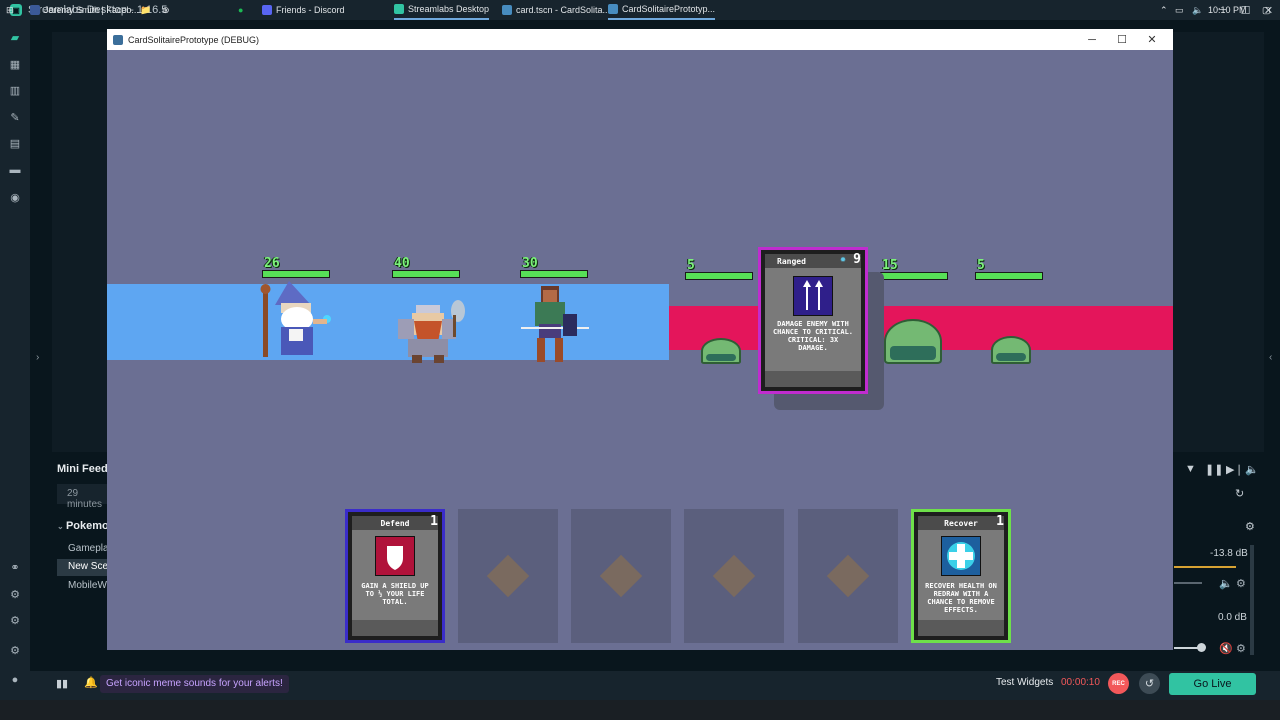 This screenshot has width=1280, height=720. Describe the element at coordinates (15, 620) in the screenshot. I see `tools-icon: ⚙` at that location.